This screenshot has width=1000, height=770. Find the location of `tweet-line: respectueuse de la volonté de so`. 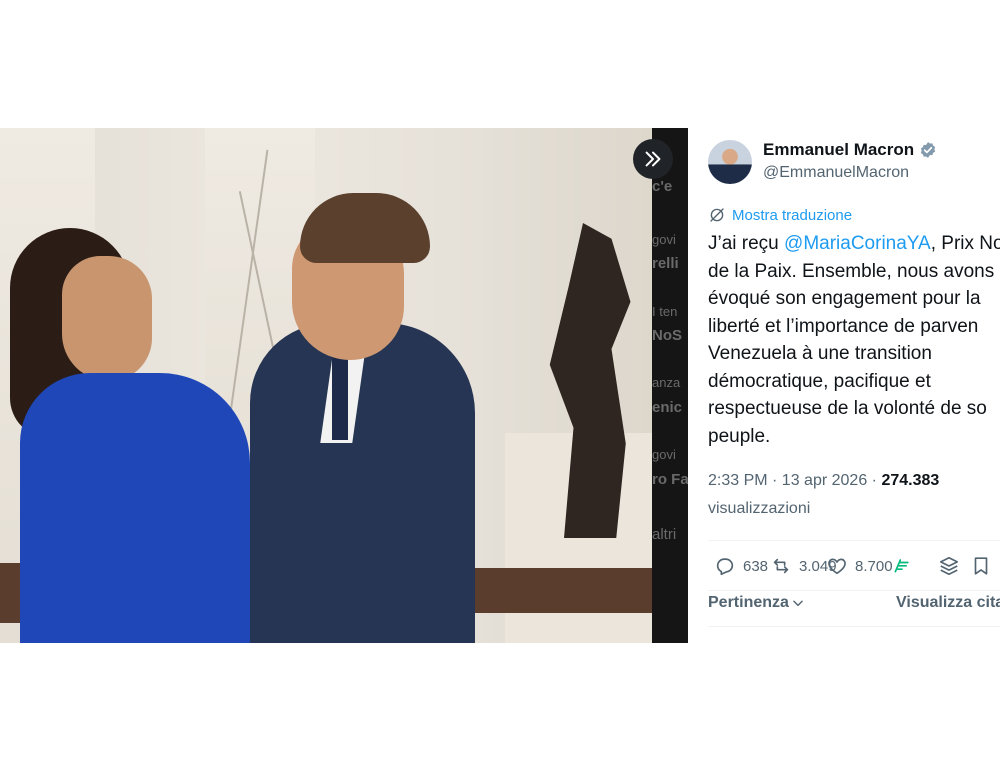

tweet-line: respectueuse de la volonté de so is located at coordinates (847, 408).